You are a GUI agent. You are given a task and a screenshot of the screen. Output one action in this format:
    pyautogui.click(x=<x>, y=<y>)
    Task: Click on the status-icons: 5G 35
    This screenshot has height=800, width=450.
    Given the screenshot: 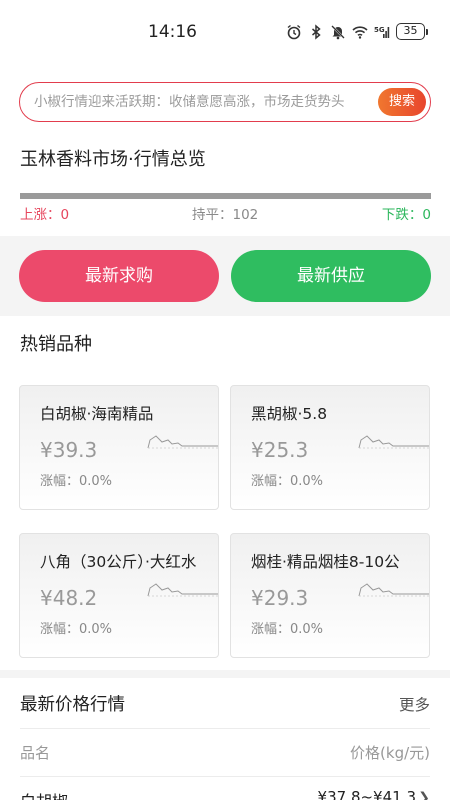 What is the action you would take?
    pyautogui.click(x=357, y=31)
    